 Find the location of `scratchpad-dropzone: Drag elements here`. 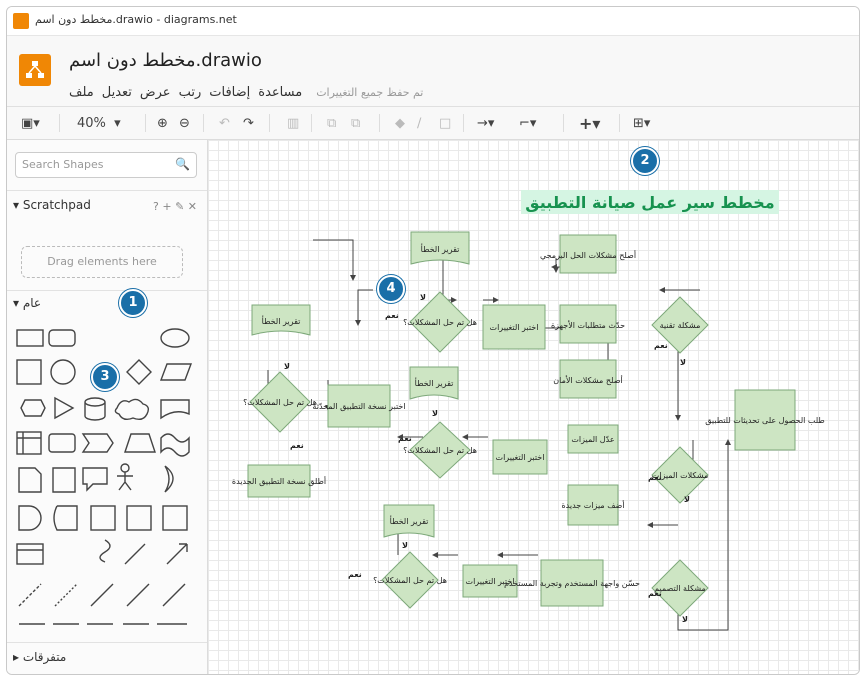

scratchpad-dropzone: Drag elements here is located at coordinates (102, 262).